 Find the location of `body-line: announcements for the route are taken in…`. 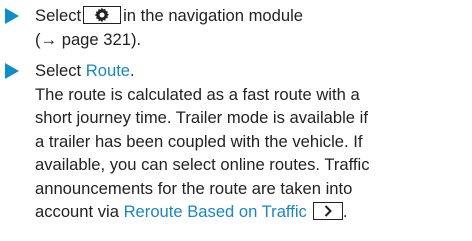

body-line: announcements for the route are taken in… is located at coordinates (194, 188).